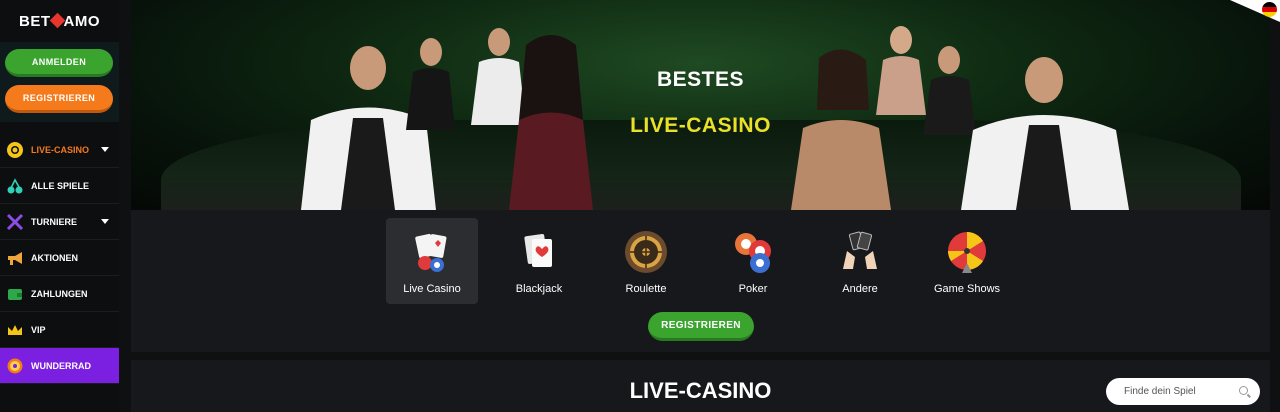 The image size is (1280, 412). Describe the element at coordinates (432, 252) in the screenshot. I see `cards-chips-icon` at that location.